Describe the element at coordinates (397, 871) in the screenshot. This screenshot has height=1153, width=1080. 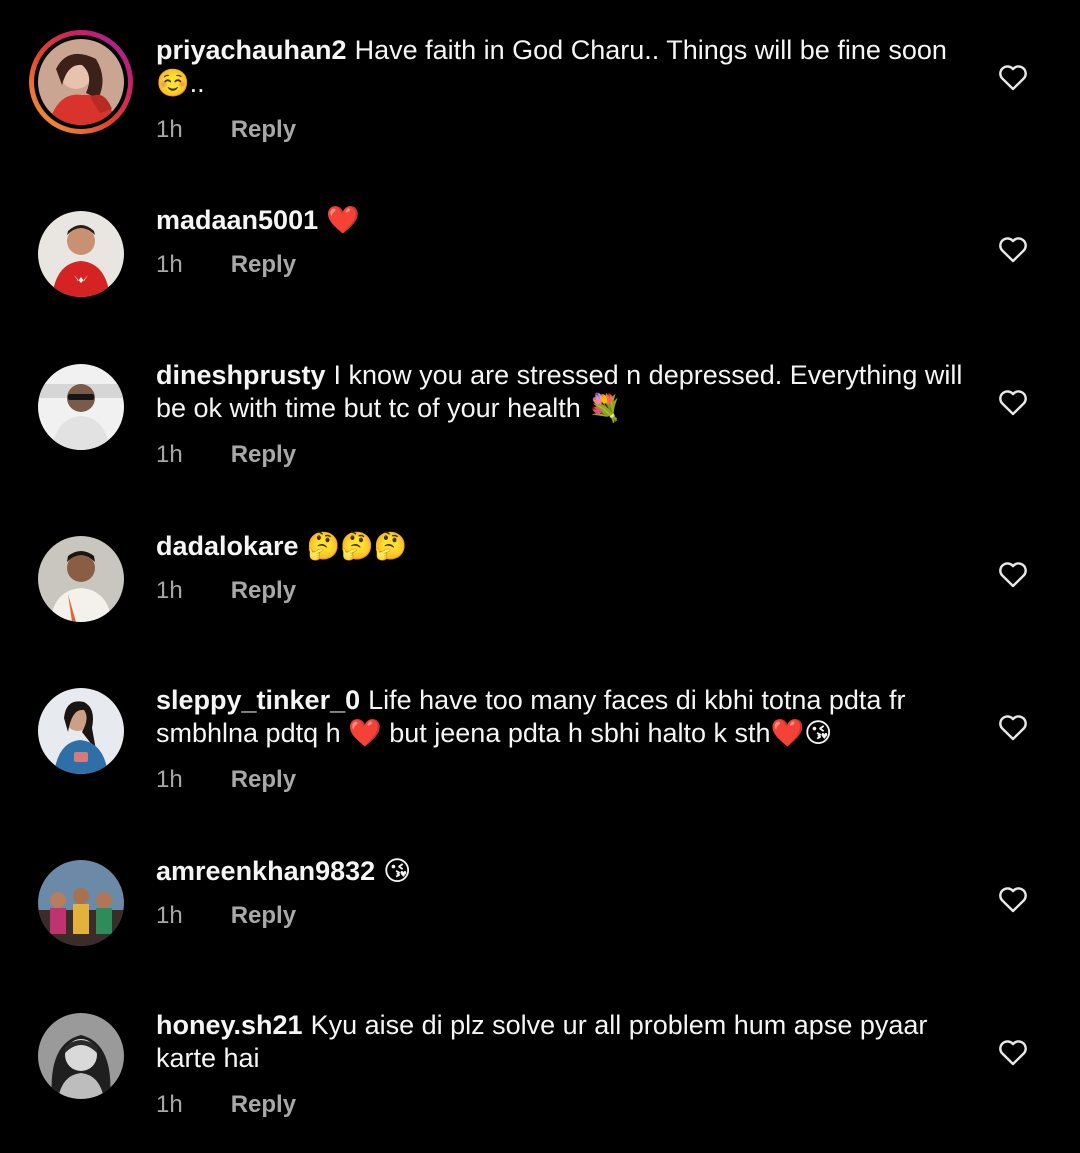
I see `comment-body: 😘` at that location.